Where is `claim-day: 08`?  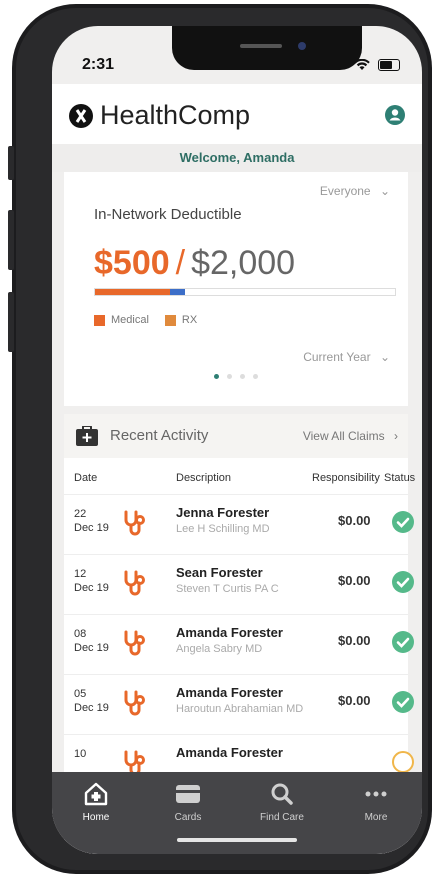 claim-day: 08 is located at coordinates (80, 634).